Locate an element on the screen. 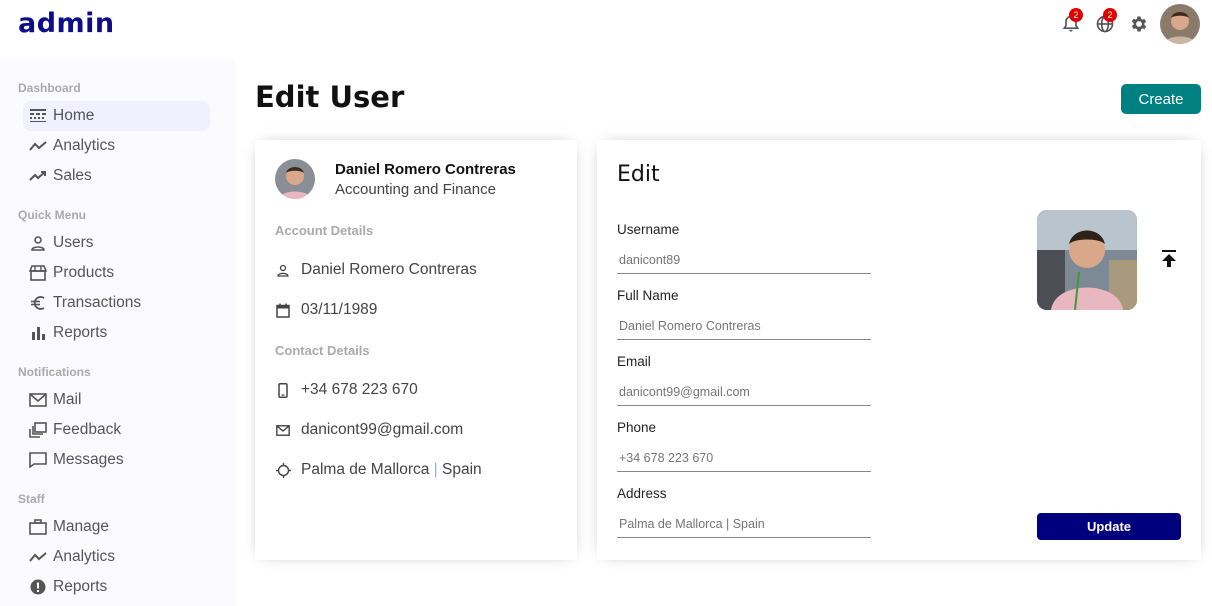  username-input is located at coordinates (744, 260).